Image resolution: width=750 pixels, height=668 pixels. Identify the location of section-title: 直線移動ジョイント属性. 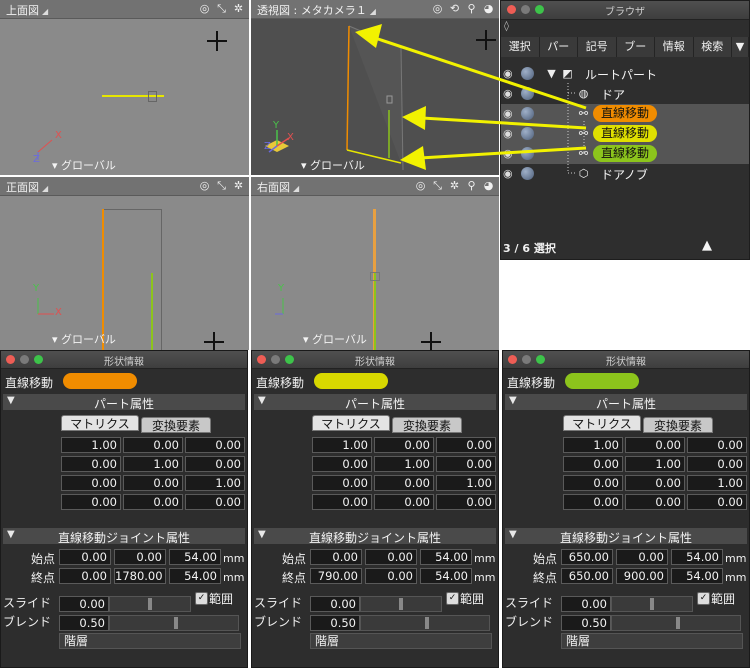
(123, 538).